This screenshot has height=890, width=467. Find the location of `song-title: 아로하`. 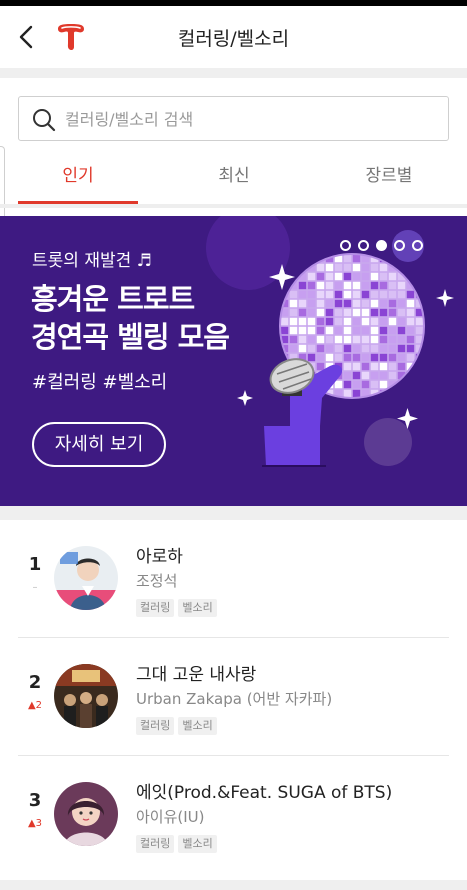

song-title: 아로하 is located at coordinates (159, 557).